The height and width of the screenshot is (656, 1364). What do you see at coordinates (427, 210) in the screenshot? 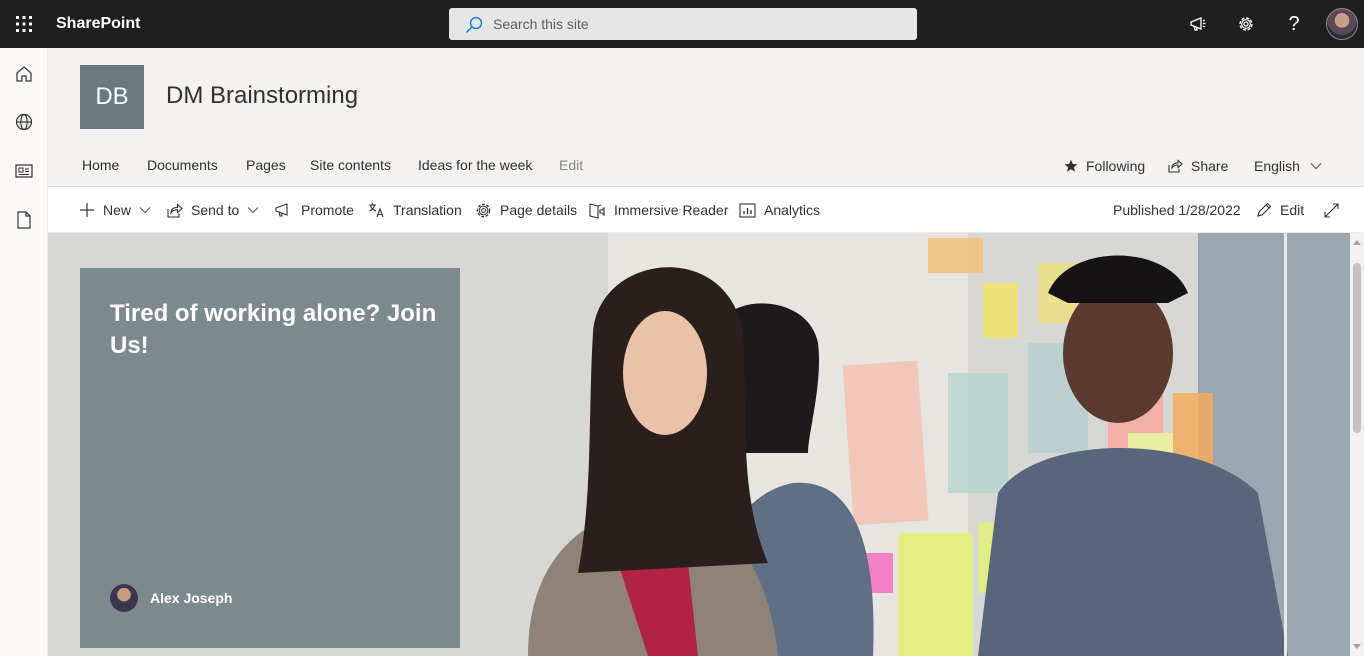
I see `translation-label: Translation` at bounding box center [427, 210].